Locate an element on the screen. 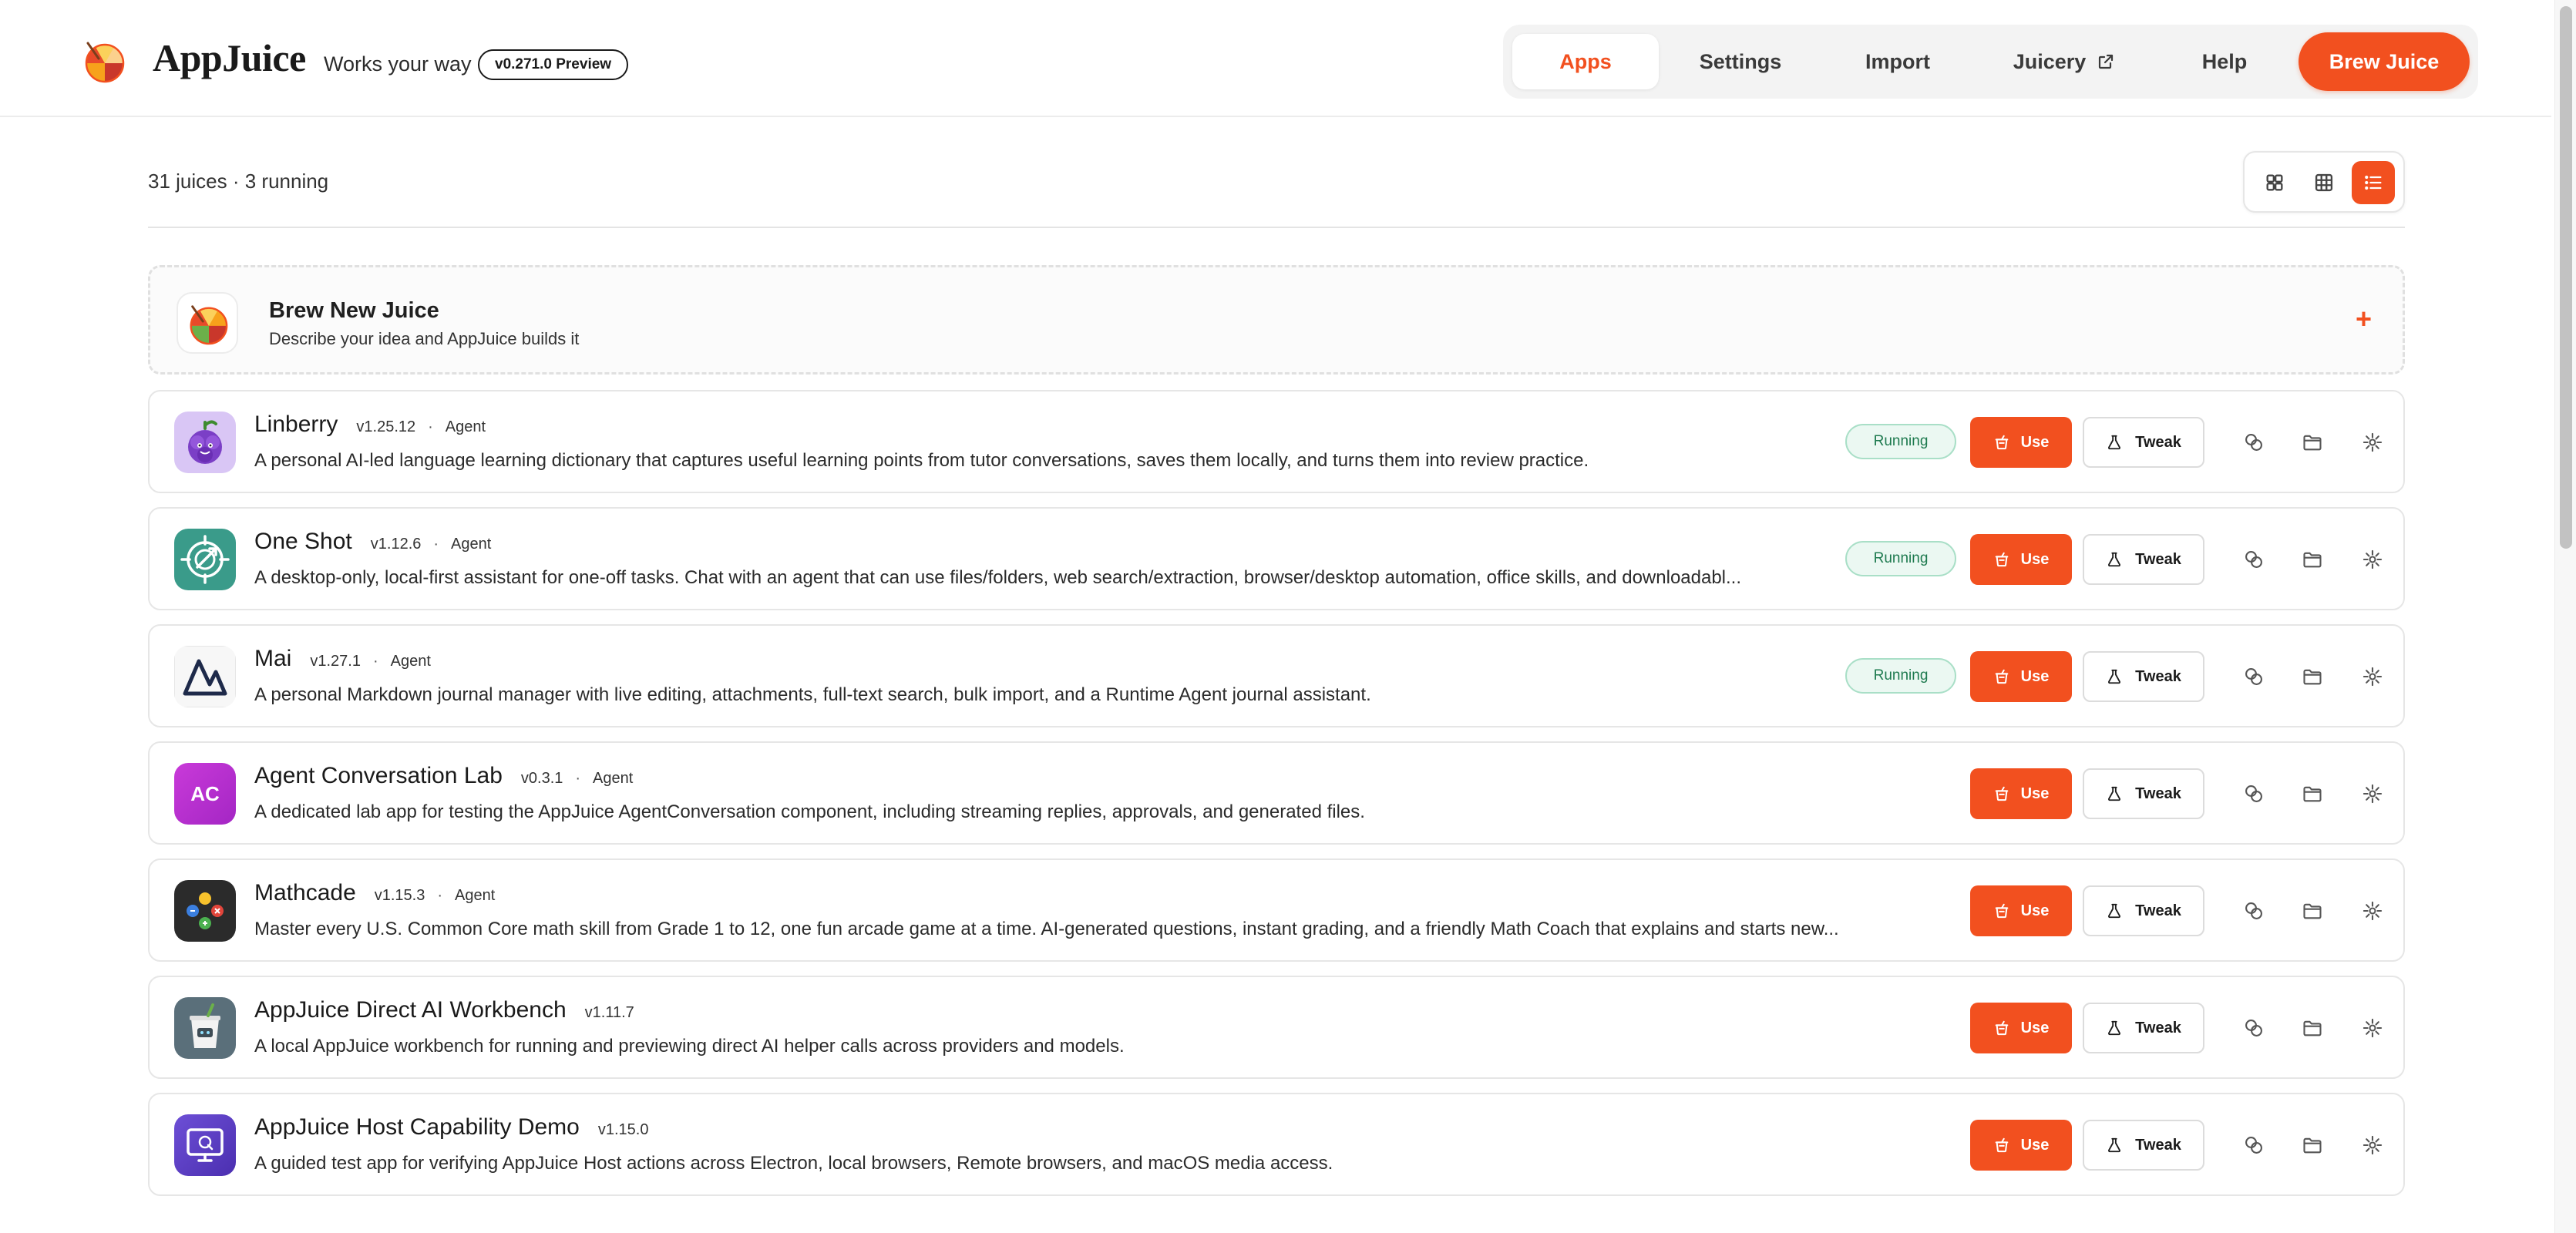 Image resolution: width=2576 pixels, height=1233 pixels. nav-apps-label: Apps is located at coordinates (1585, 61).